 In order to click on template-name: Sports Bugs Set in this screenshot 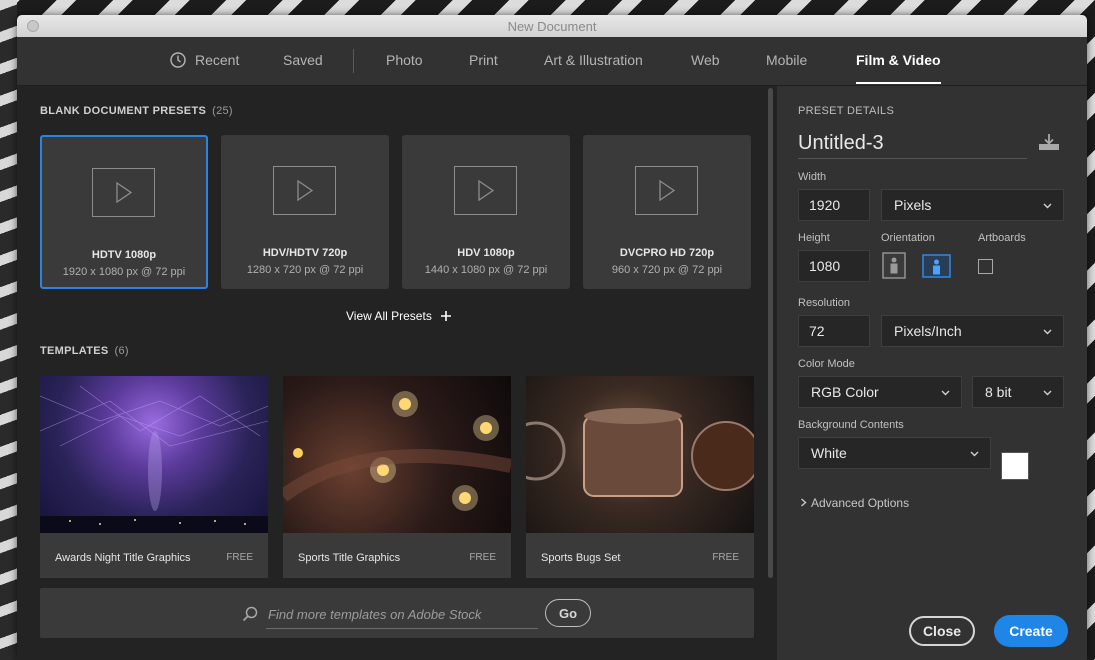, I will do `click(581, 558)`.